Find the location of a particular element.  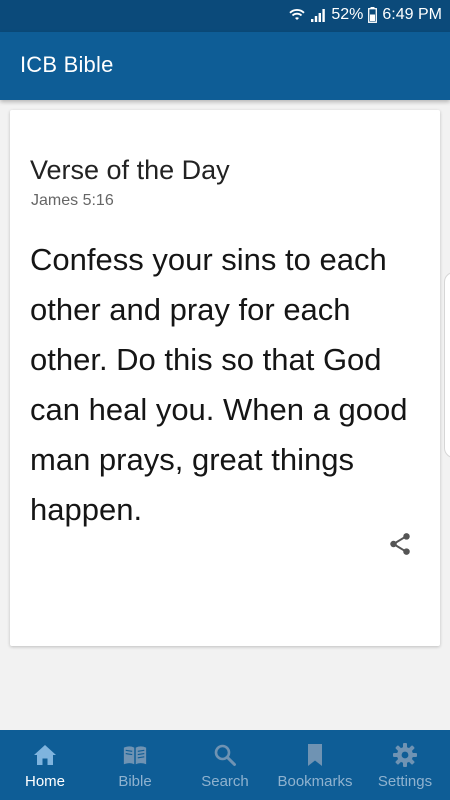

nav-home: Home is located at coordinates (45, 765).